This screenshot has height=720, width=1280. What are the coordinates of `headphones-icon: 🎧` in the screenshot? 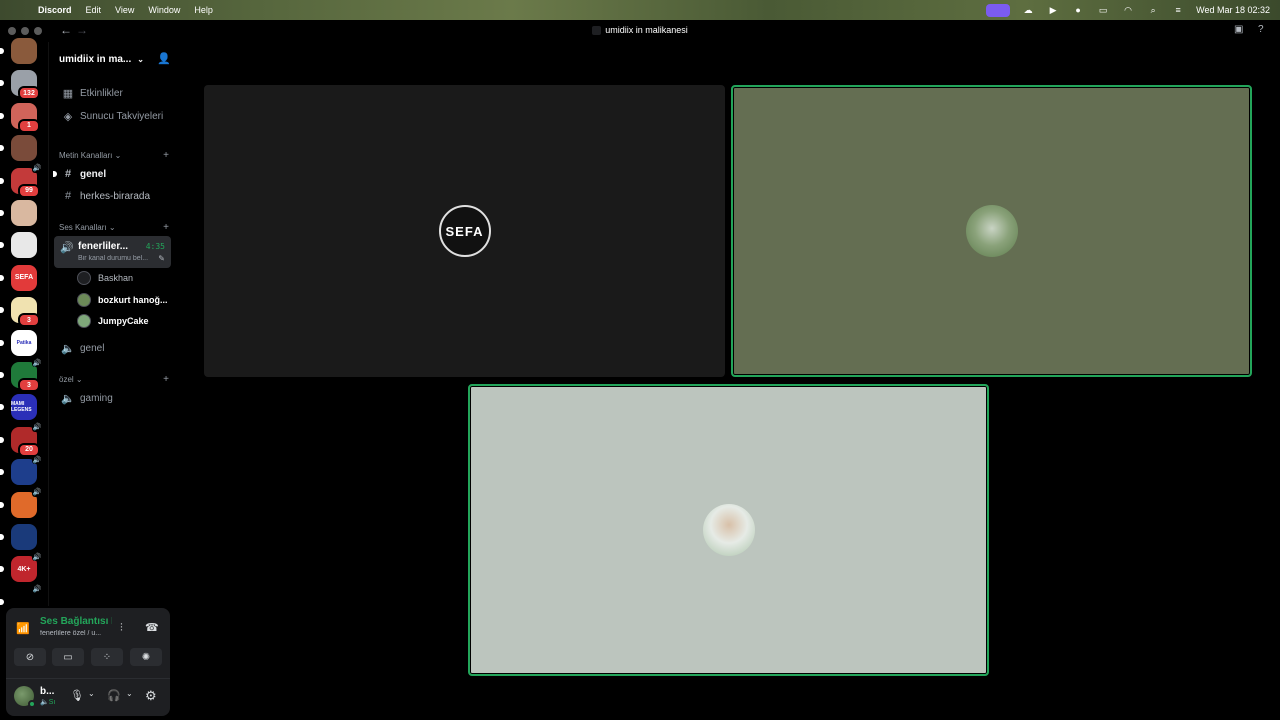 It's located at (114, 695).